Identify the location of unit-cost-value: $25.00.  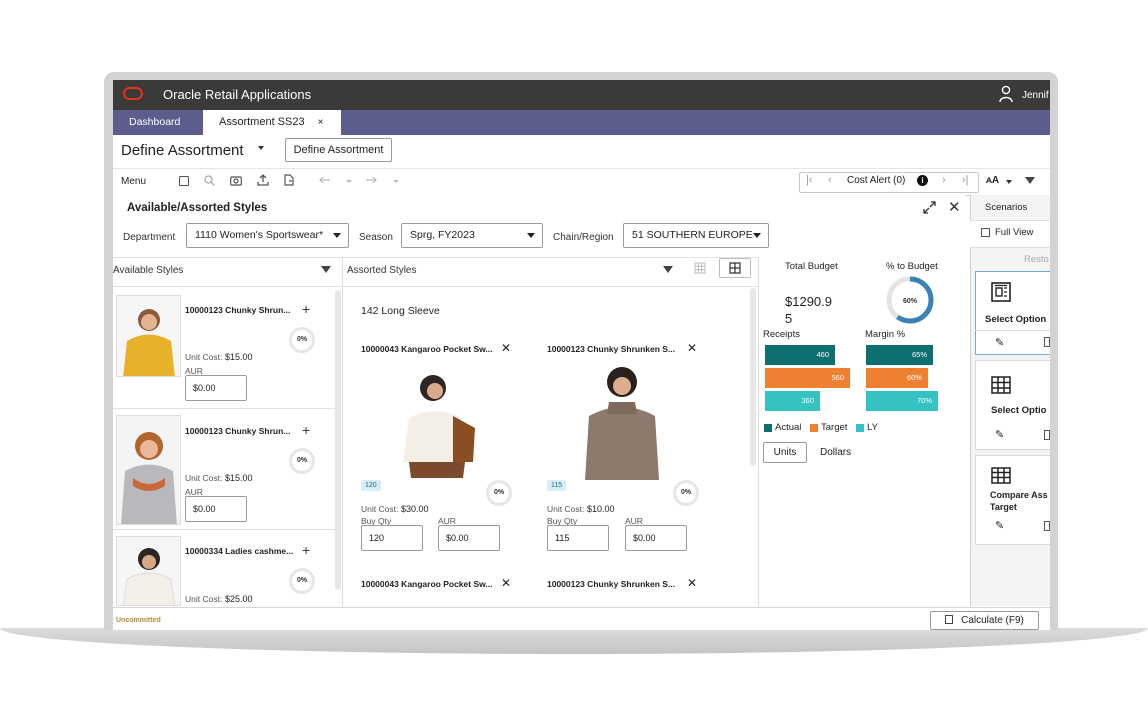
(239, 599).